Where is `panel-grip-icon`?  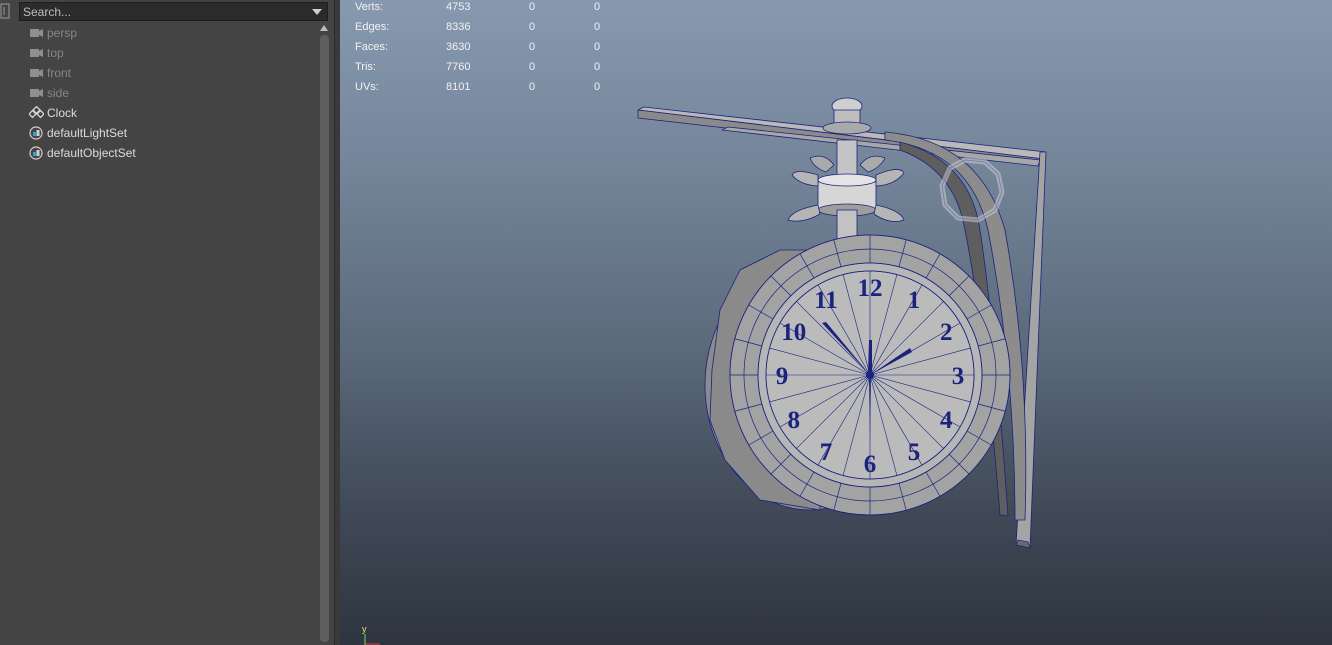 panel-grip-icon is located at coordinates (6, 11).